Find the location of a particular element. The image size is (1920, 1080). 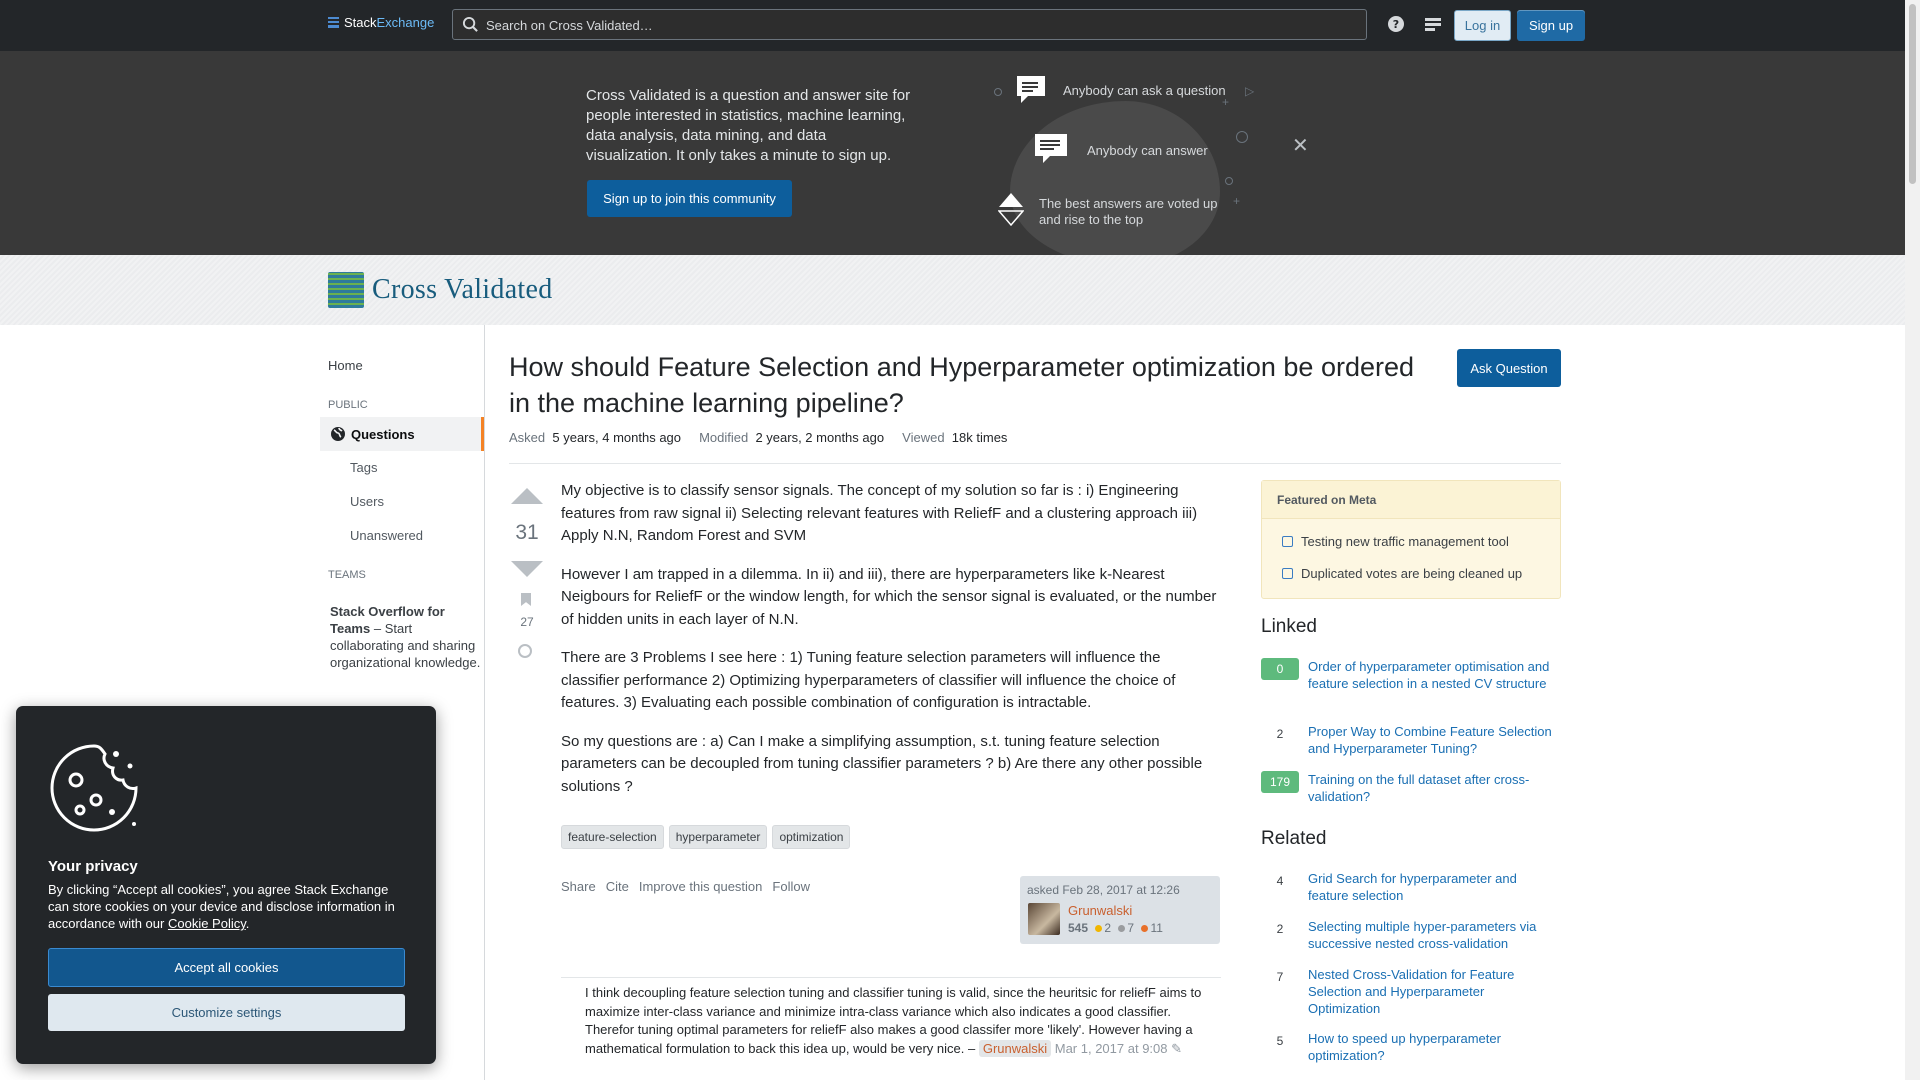

downvote-button is located at coordinates (527, 569).